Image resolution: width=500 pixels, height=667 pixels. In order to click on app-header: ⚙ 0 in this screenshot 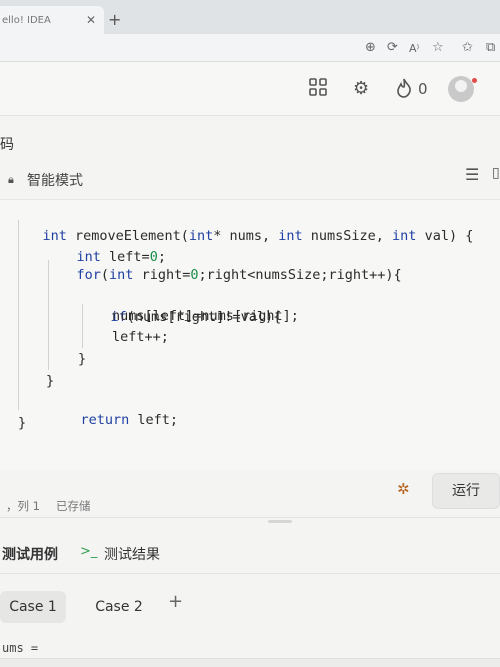, I will do `click(250, 89)`.